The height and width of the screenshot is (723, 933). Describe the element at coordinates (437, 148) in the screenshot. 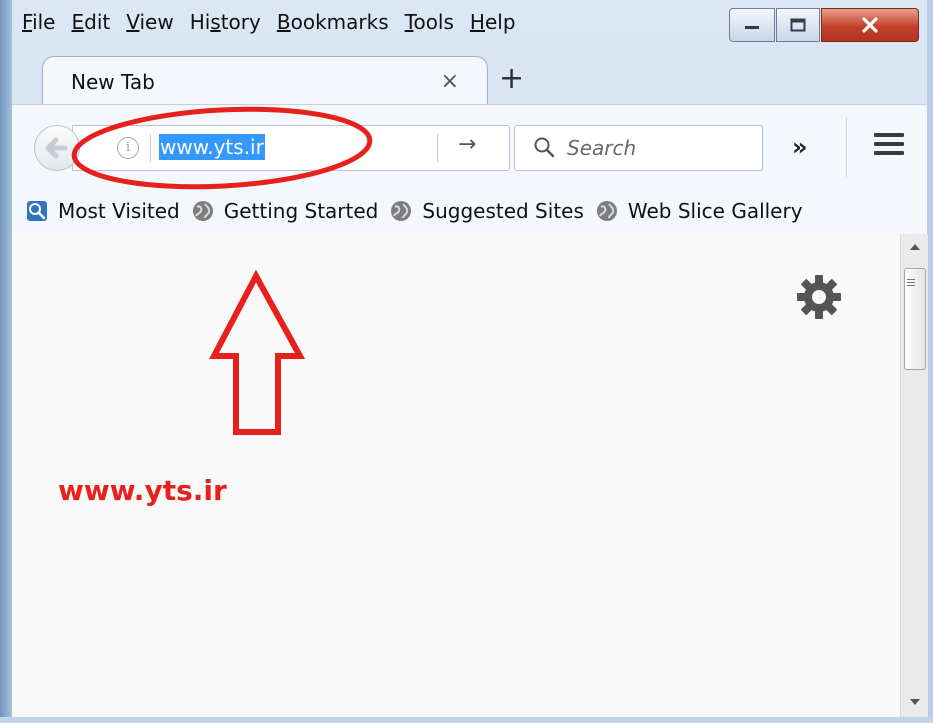

I see `go-separator` at that location.